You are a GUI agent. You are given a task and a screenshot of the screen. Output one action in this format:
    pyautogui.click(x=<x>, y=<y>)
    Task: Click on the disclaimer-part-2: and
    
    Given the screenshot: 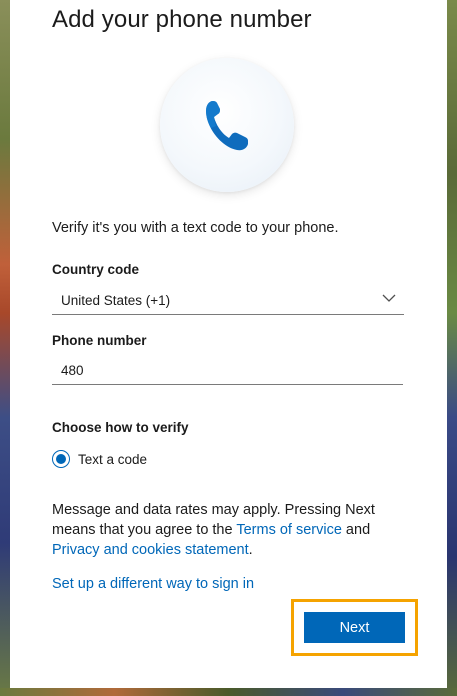 What is the action you would take?
    pyautogui.click(x=356, y=530)
    